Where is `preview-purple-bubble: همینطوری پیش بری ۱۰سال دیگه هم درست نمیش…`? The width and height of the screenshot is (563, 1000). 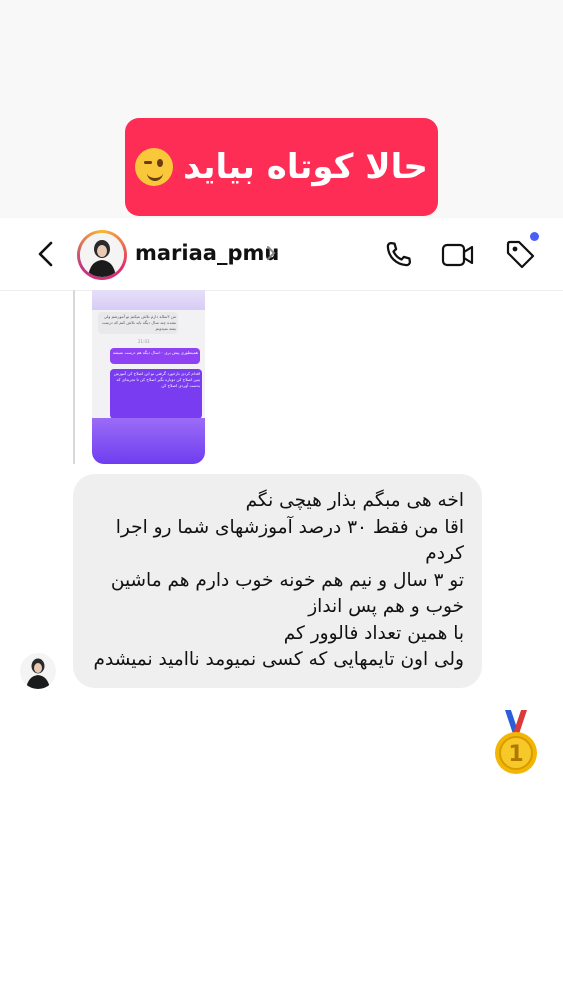
preview-purple-bubble: همینطوری پیش بری ۱۰سال دیگه هم درست نمیش… is located at coordinates (155, 356).